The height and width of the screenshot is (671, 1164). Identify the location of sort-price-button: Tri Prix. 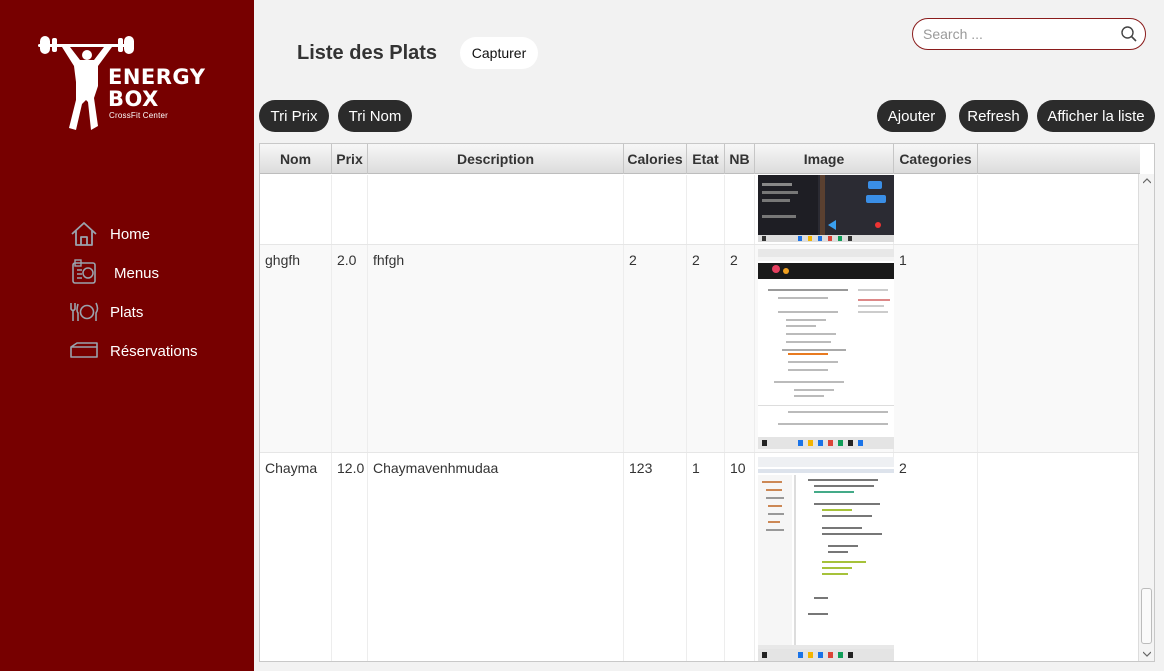
(294, 116).